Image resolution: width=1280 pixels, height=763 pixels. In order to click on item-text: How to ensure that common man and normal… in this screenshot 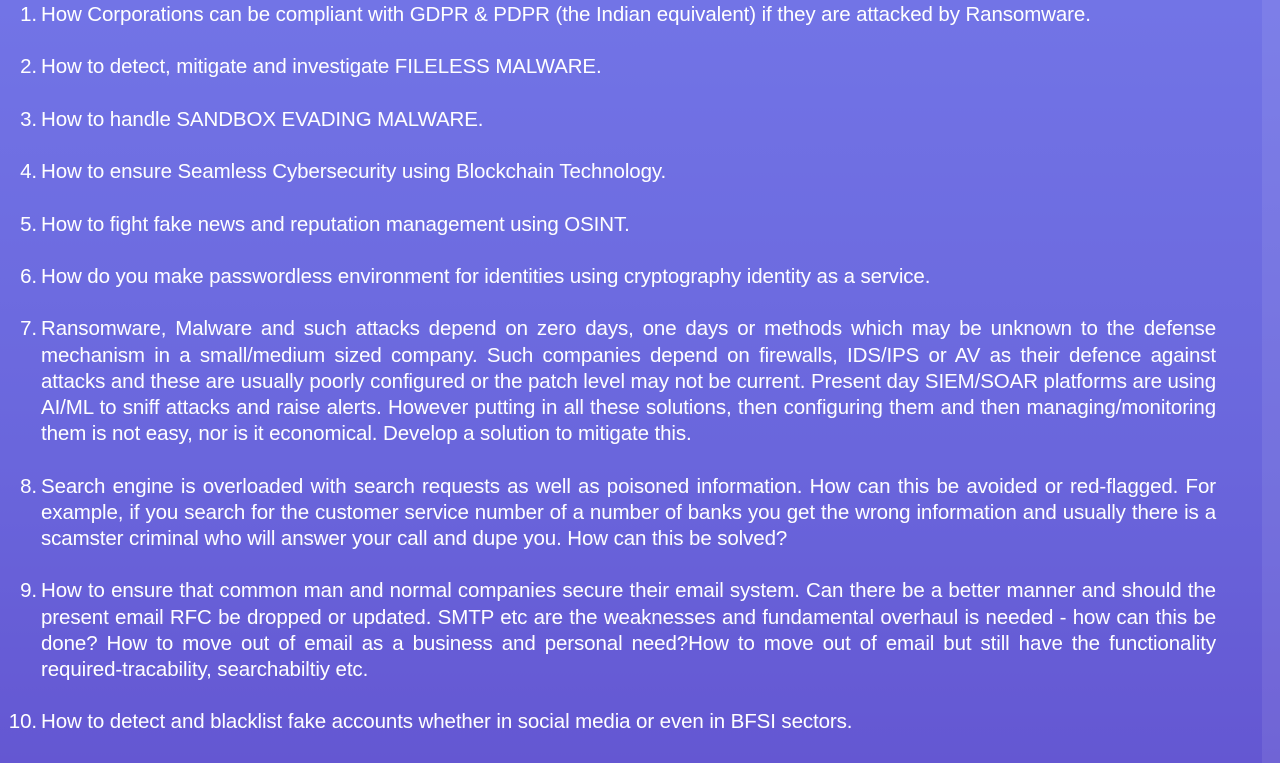, I will do `click(628, 630)`.